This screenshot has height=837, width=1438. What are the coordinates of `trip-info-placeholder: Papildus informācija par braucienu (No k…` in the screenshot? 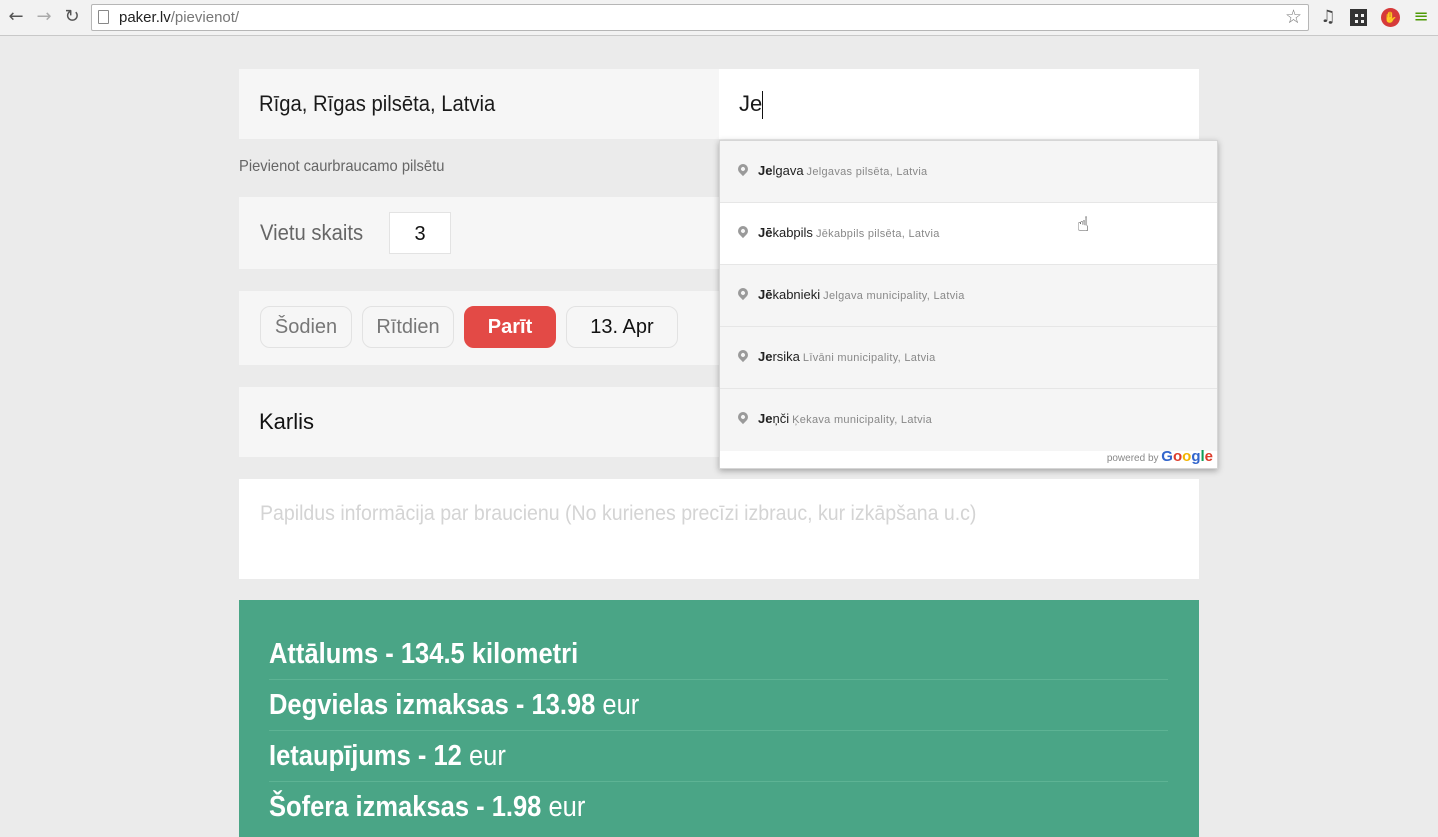 It's located at (618, 513).